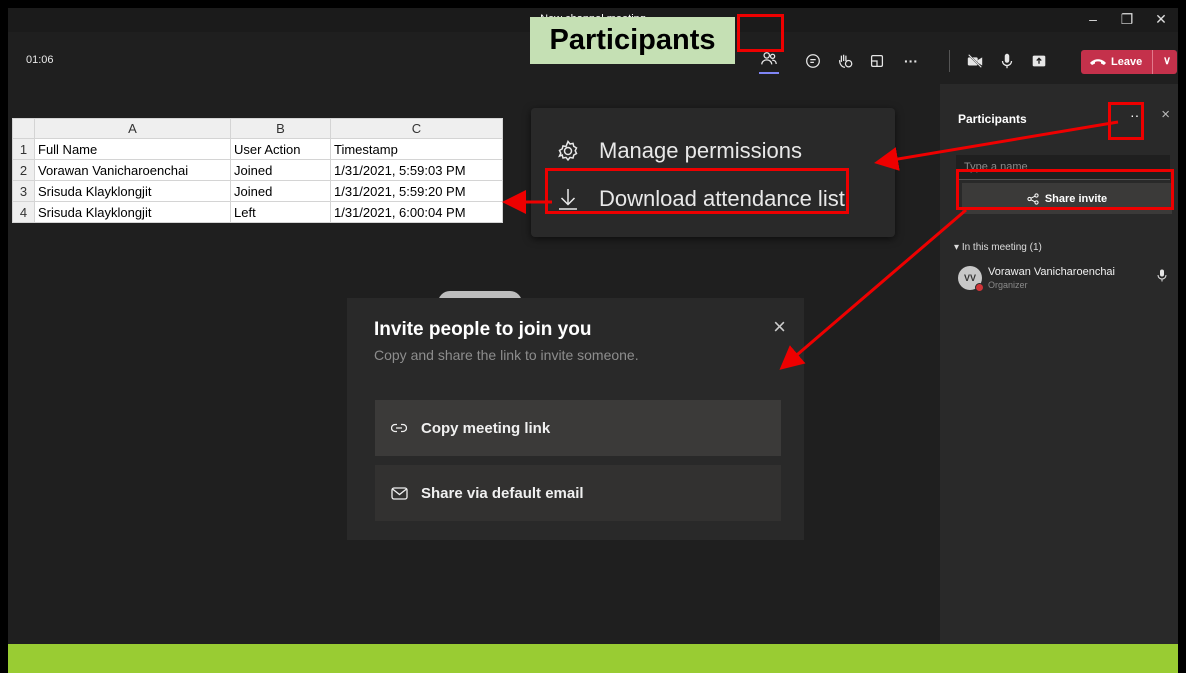  I want to click on share-via-email-button: Share via default email, so click(578, 493).